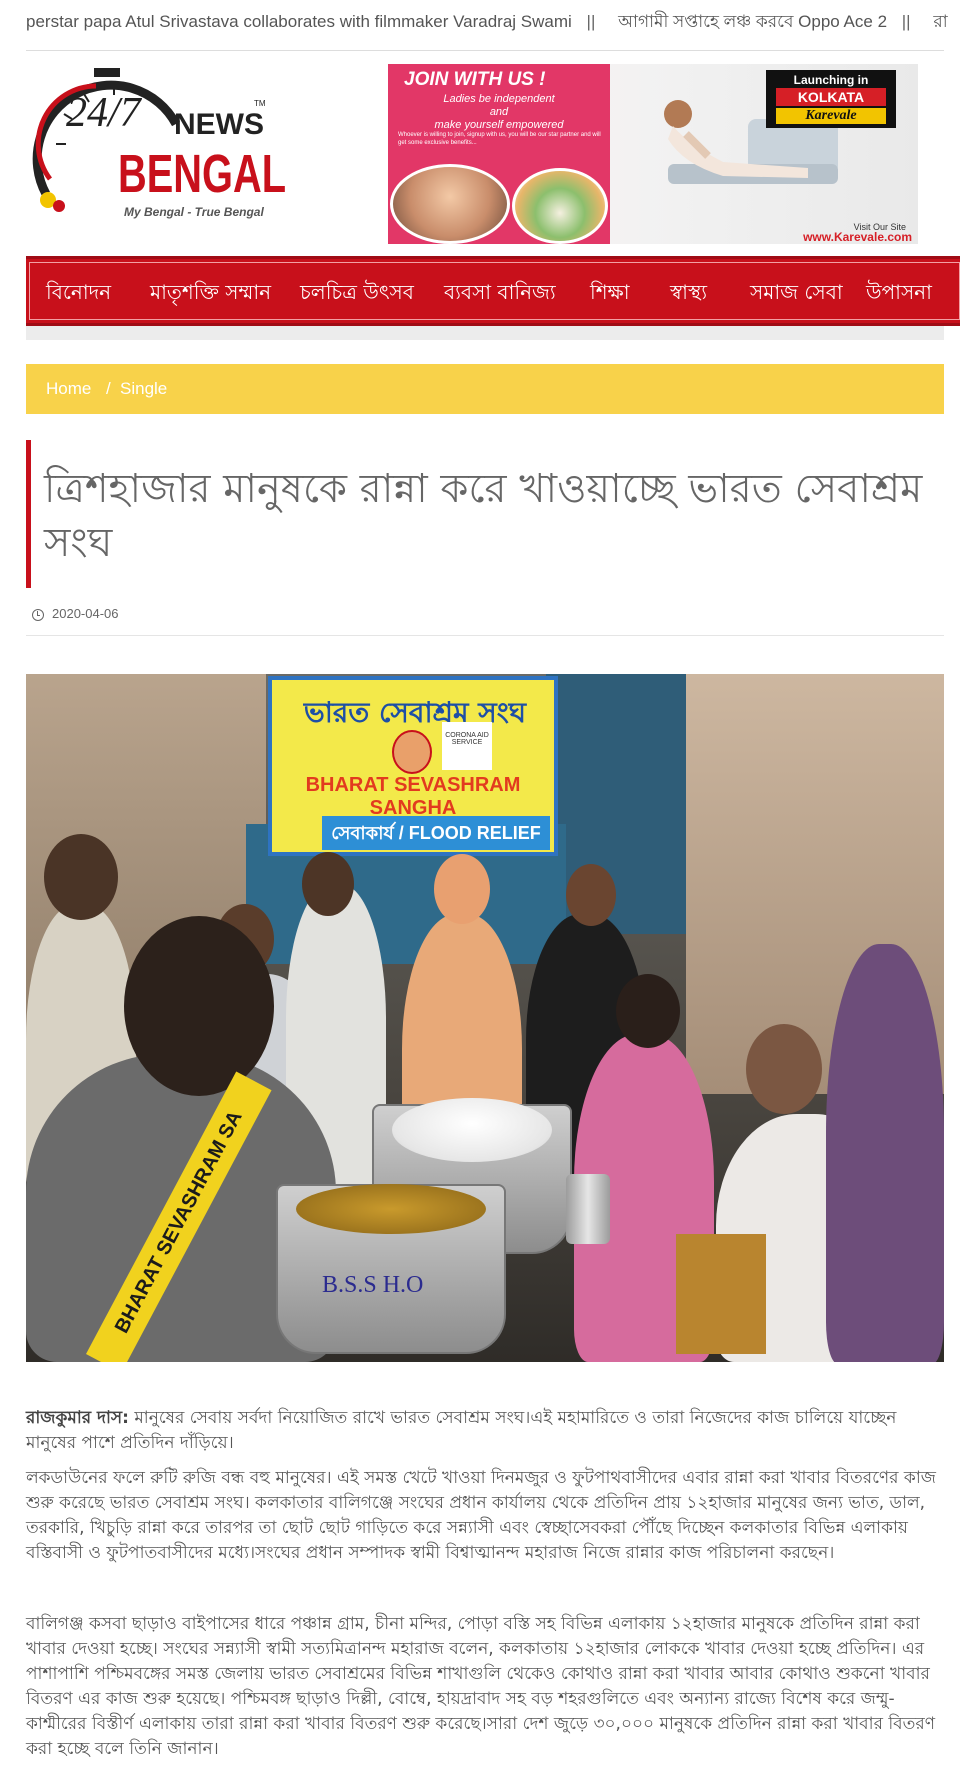 The height and width of the screenshot is (1782, 960). Describe the element at coordinates (68, 389) in the screenshot. I see `breadcrumb-home-link: Home` at that location.